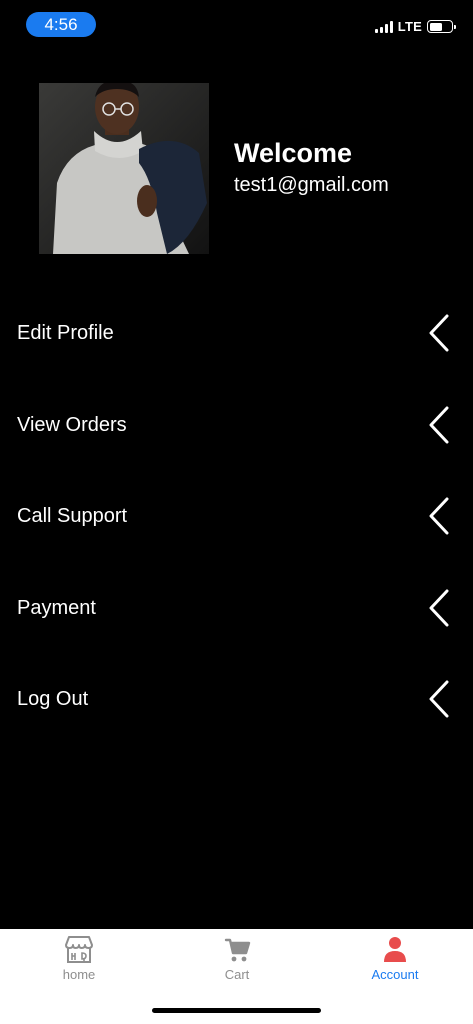 Image resolution: width=473 pixels, height=1024 pixels. What do you see at coordinates (236, 516) in the screenshot?
I see `menu-item-call-support: Call Support` at bounding box center [236, 516].